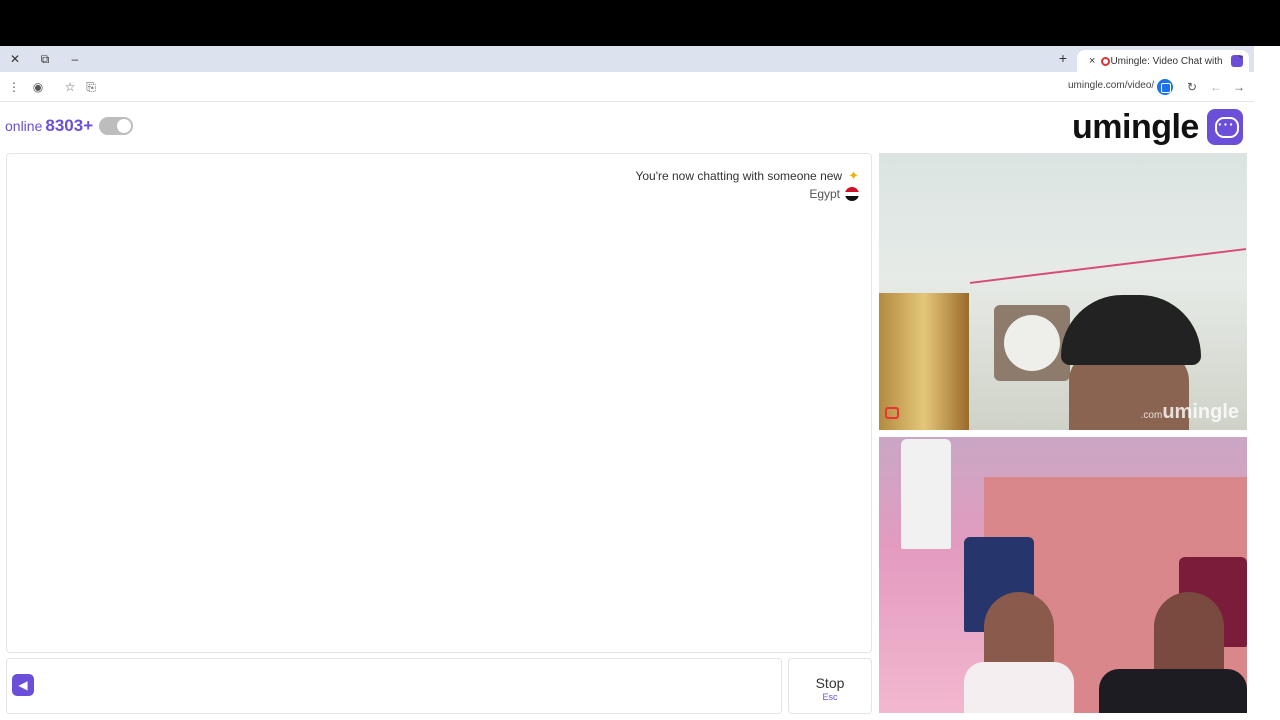 The image size is (1280, 720). What do you see at coordinates (14, 87) in the screenshot?
I see `browser-menu-icon: ⋮` at bounding box center [14, 87].